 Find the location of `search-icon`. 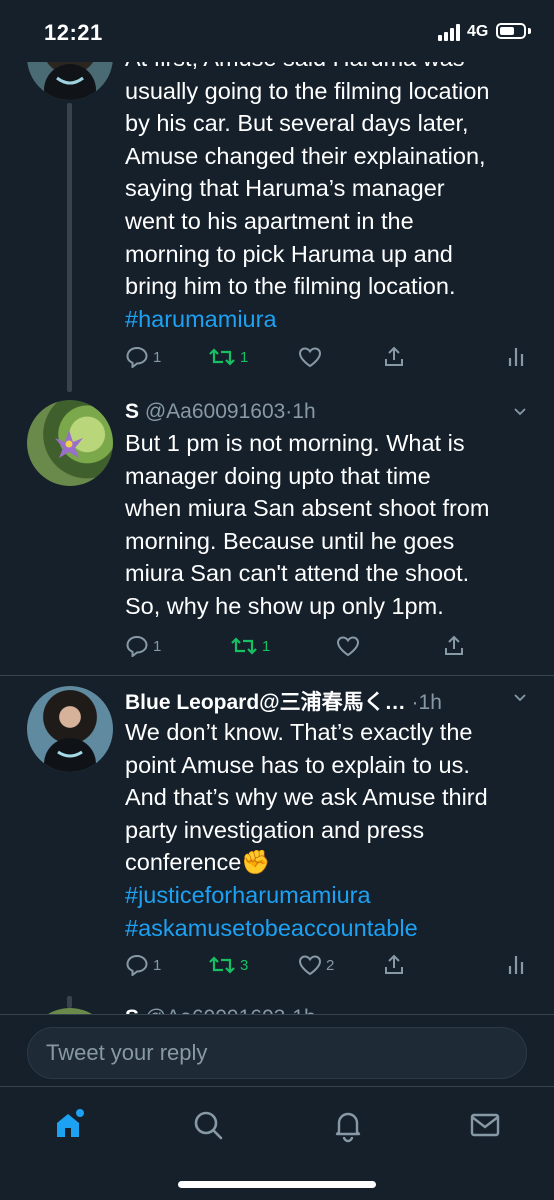

search-icon is located at coordinates (208, 1125).